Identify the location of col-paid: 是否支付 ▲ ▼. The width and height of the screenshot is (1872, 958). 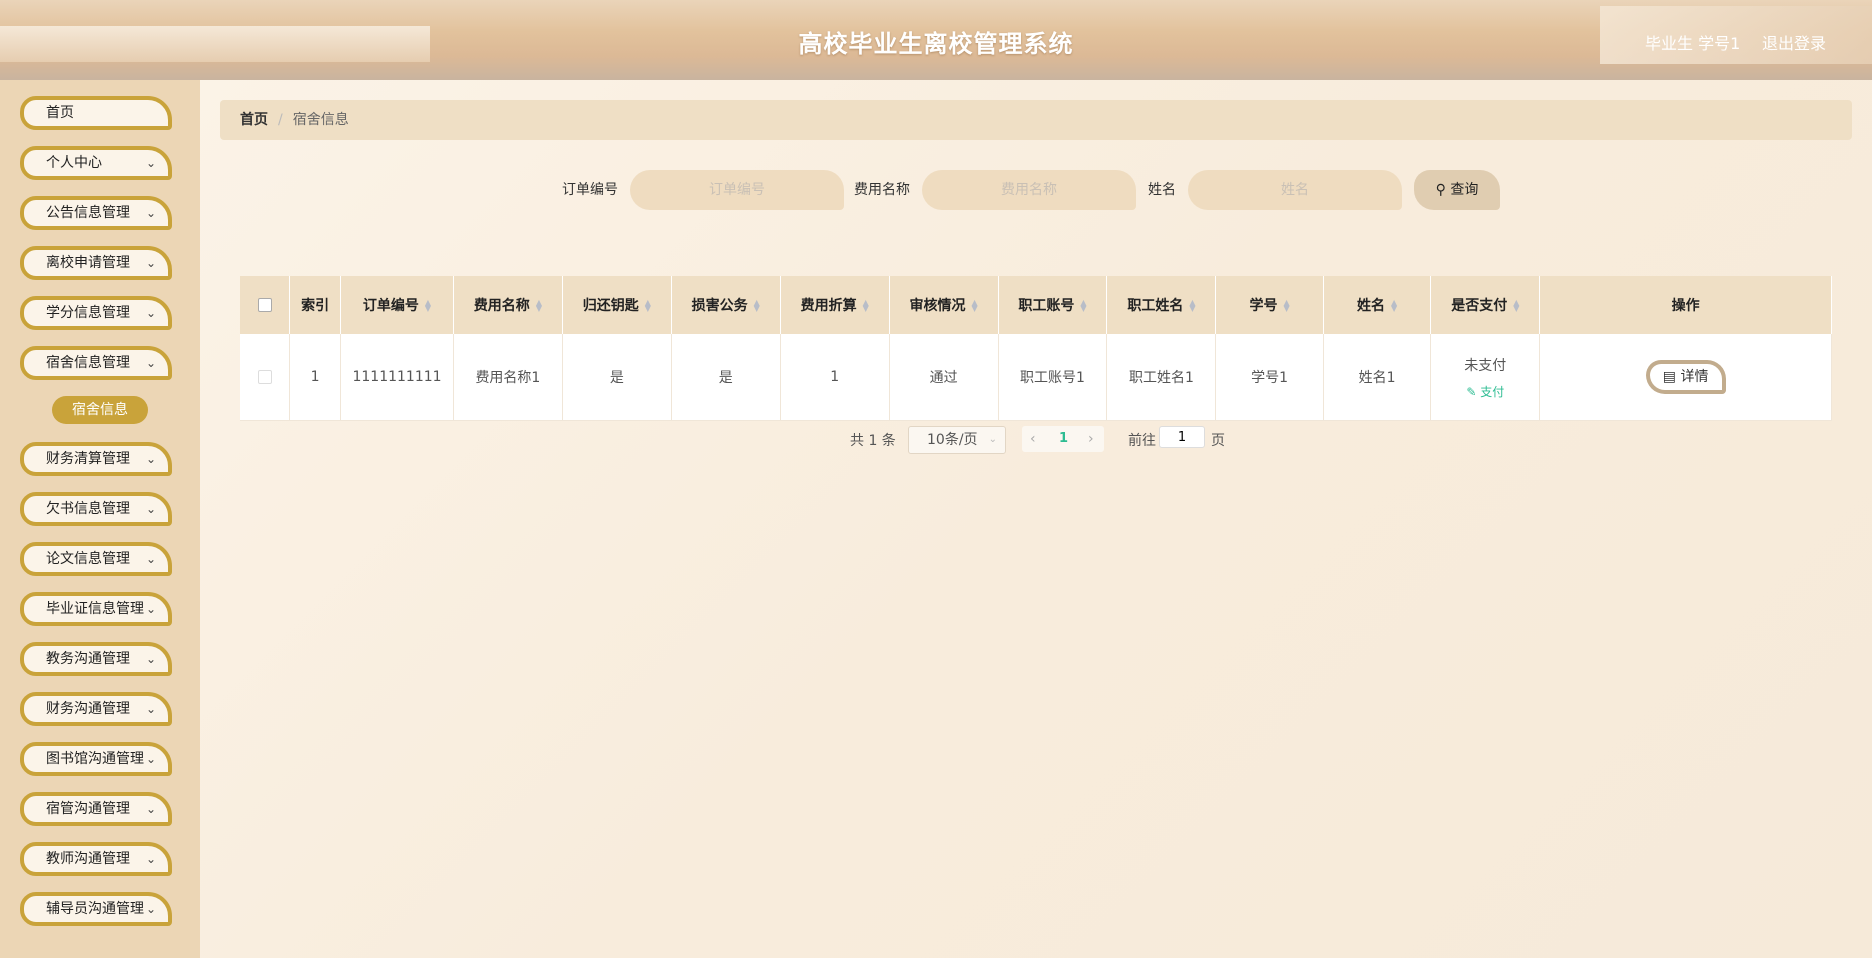
(1485, 305).